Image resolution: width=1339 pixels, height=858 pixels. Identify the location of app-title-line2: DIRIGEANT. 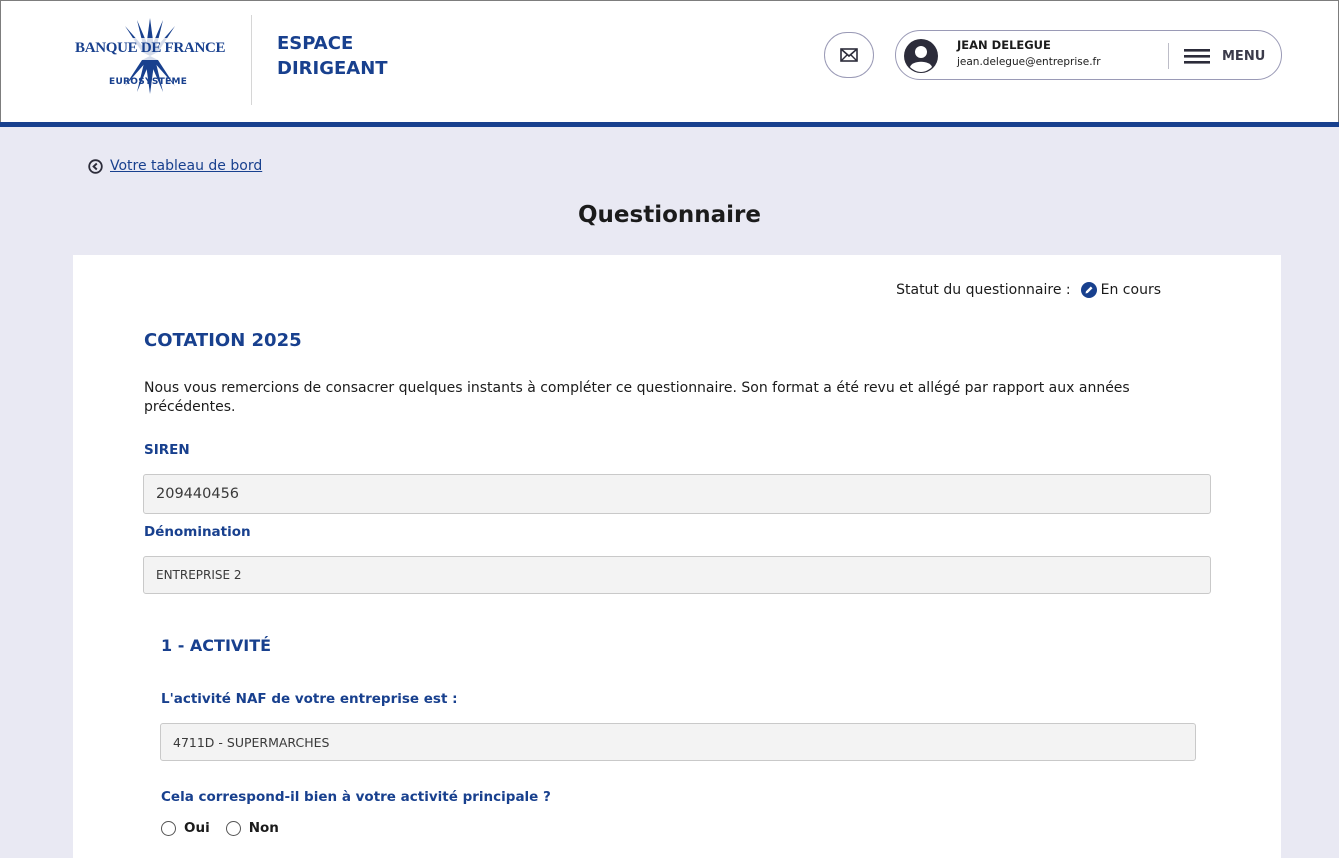
(332, 68).